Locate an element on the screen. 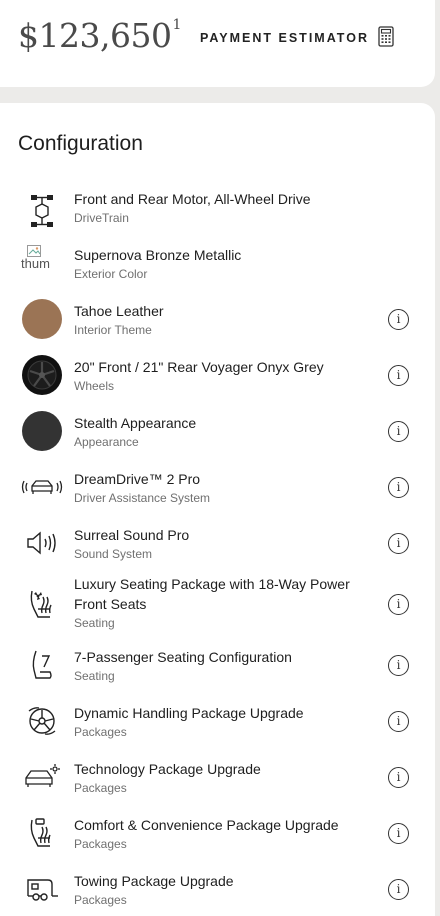 The width and height of the screenshot is (440, 916). item-label: Stealth Appearance is located at coordinates (135, 423).